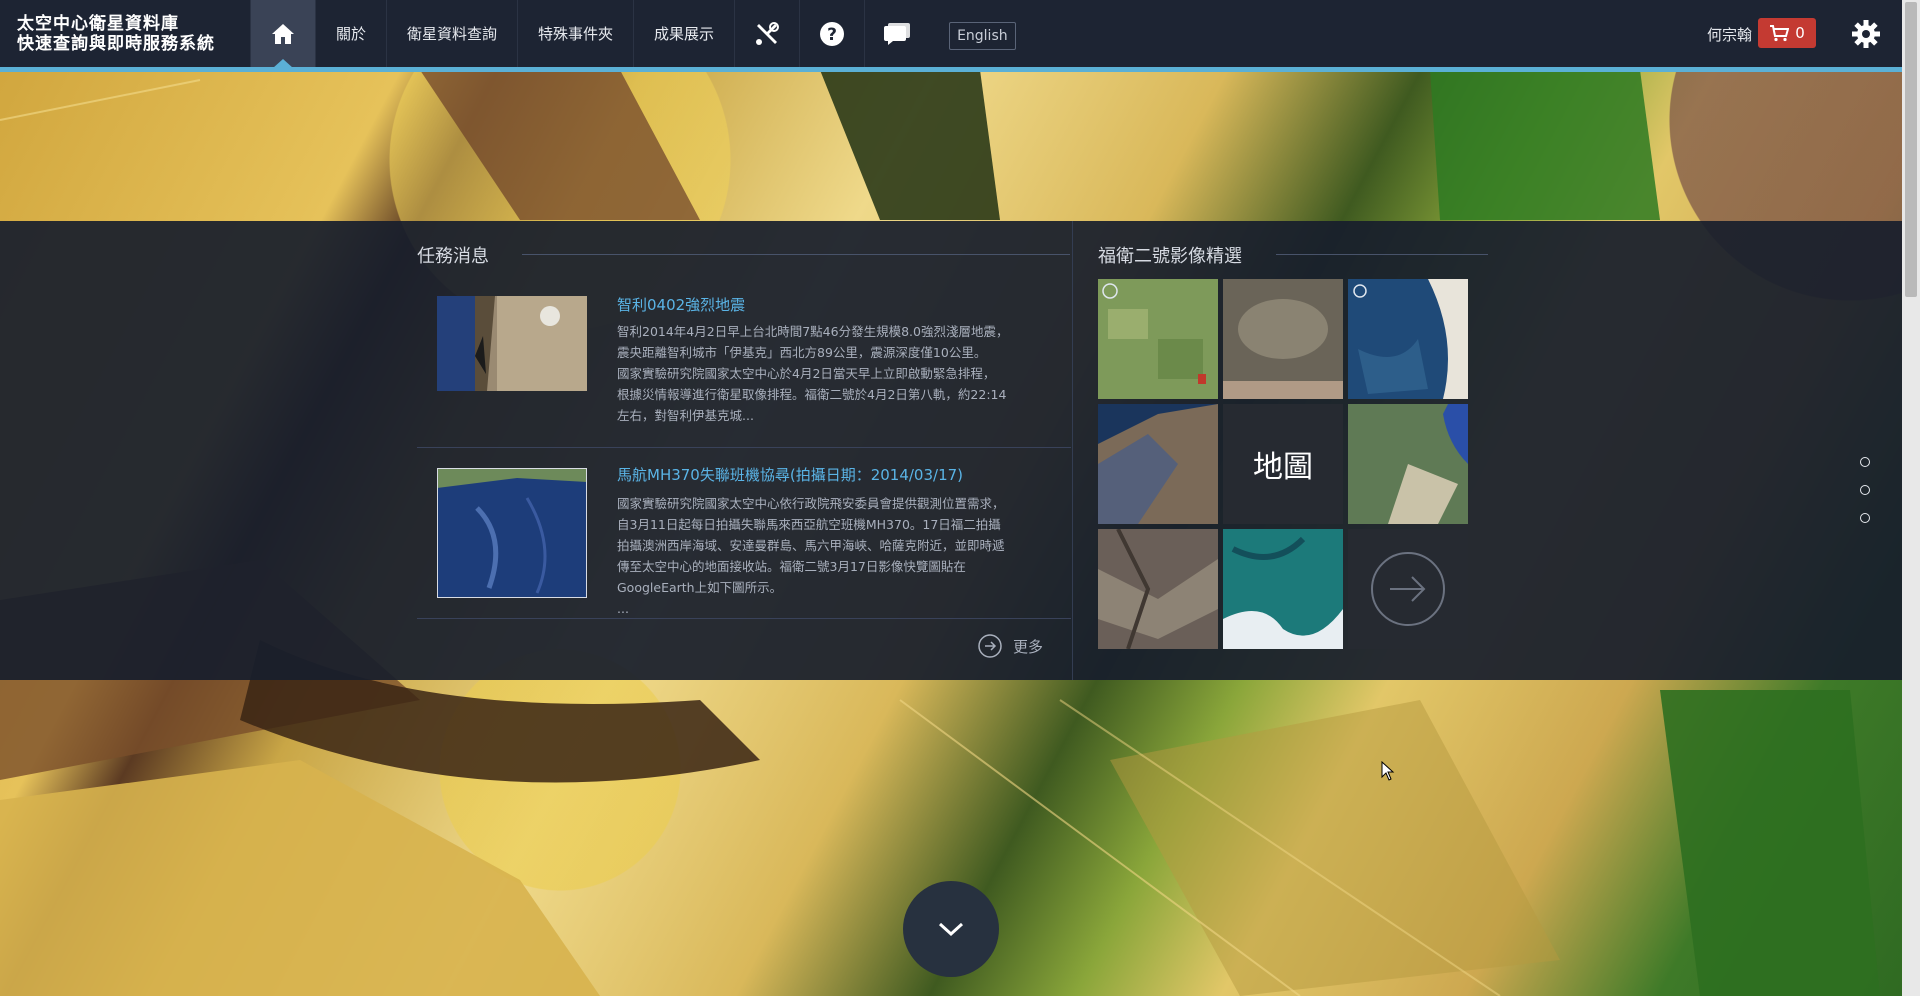  Describe the element at coordinates (1800, 33) in the screenshot. I see `cart-count: 0` at that location.